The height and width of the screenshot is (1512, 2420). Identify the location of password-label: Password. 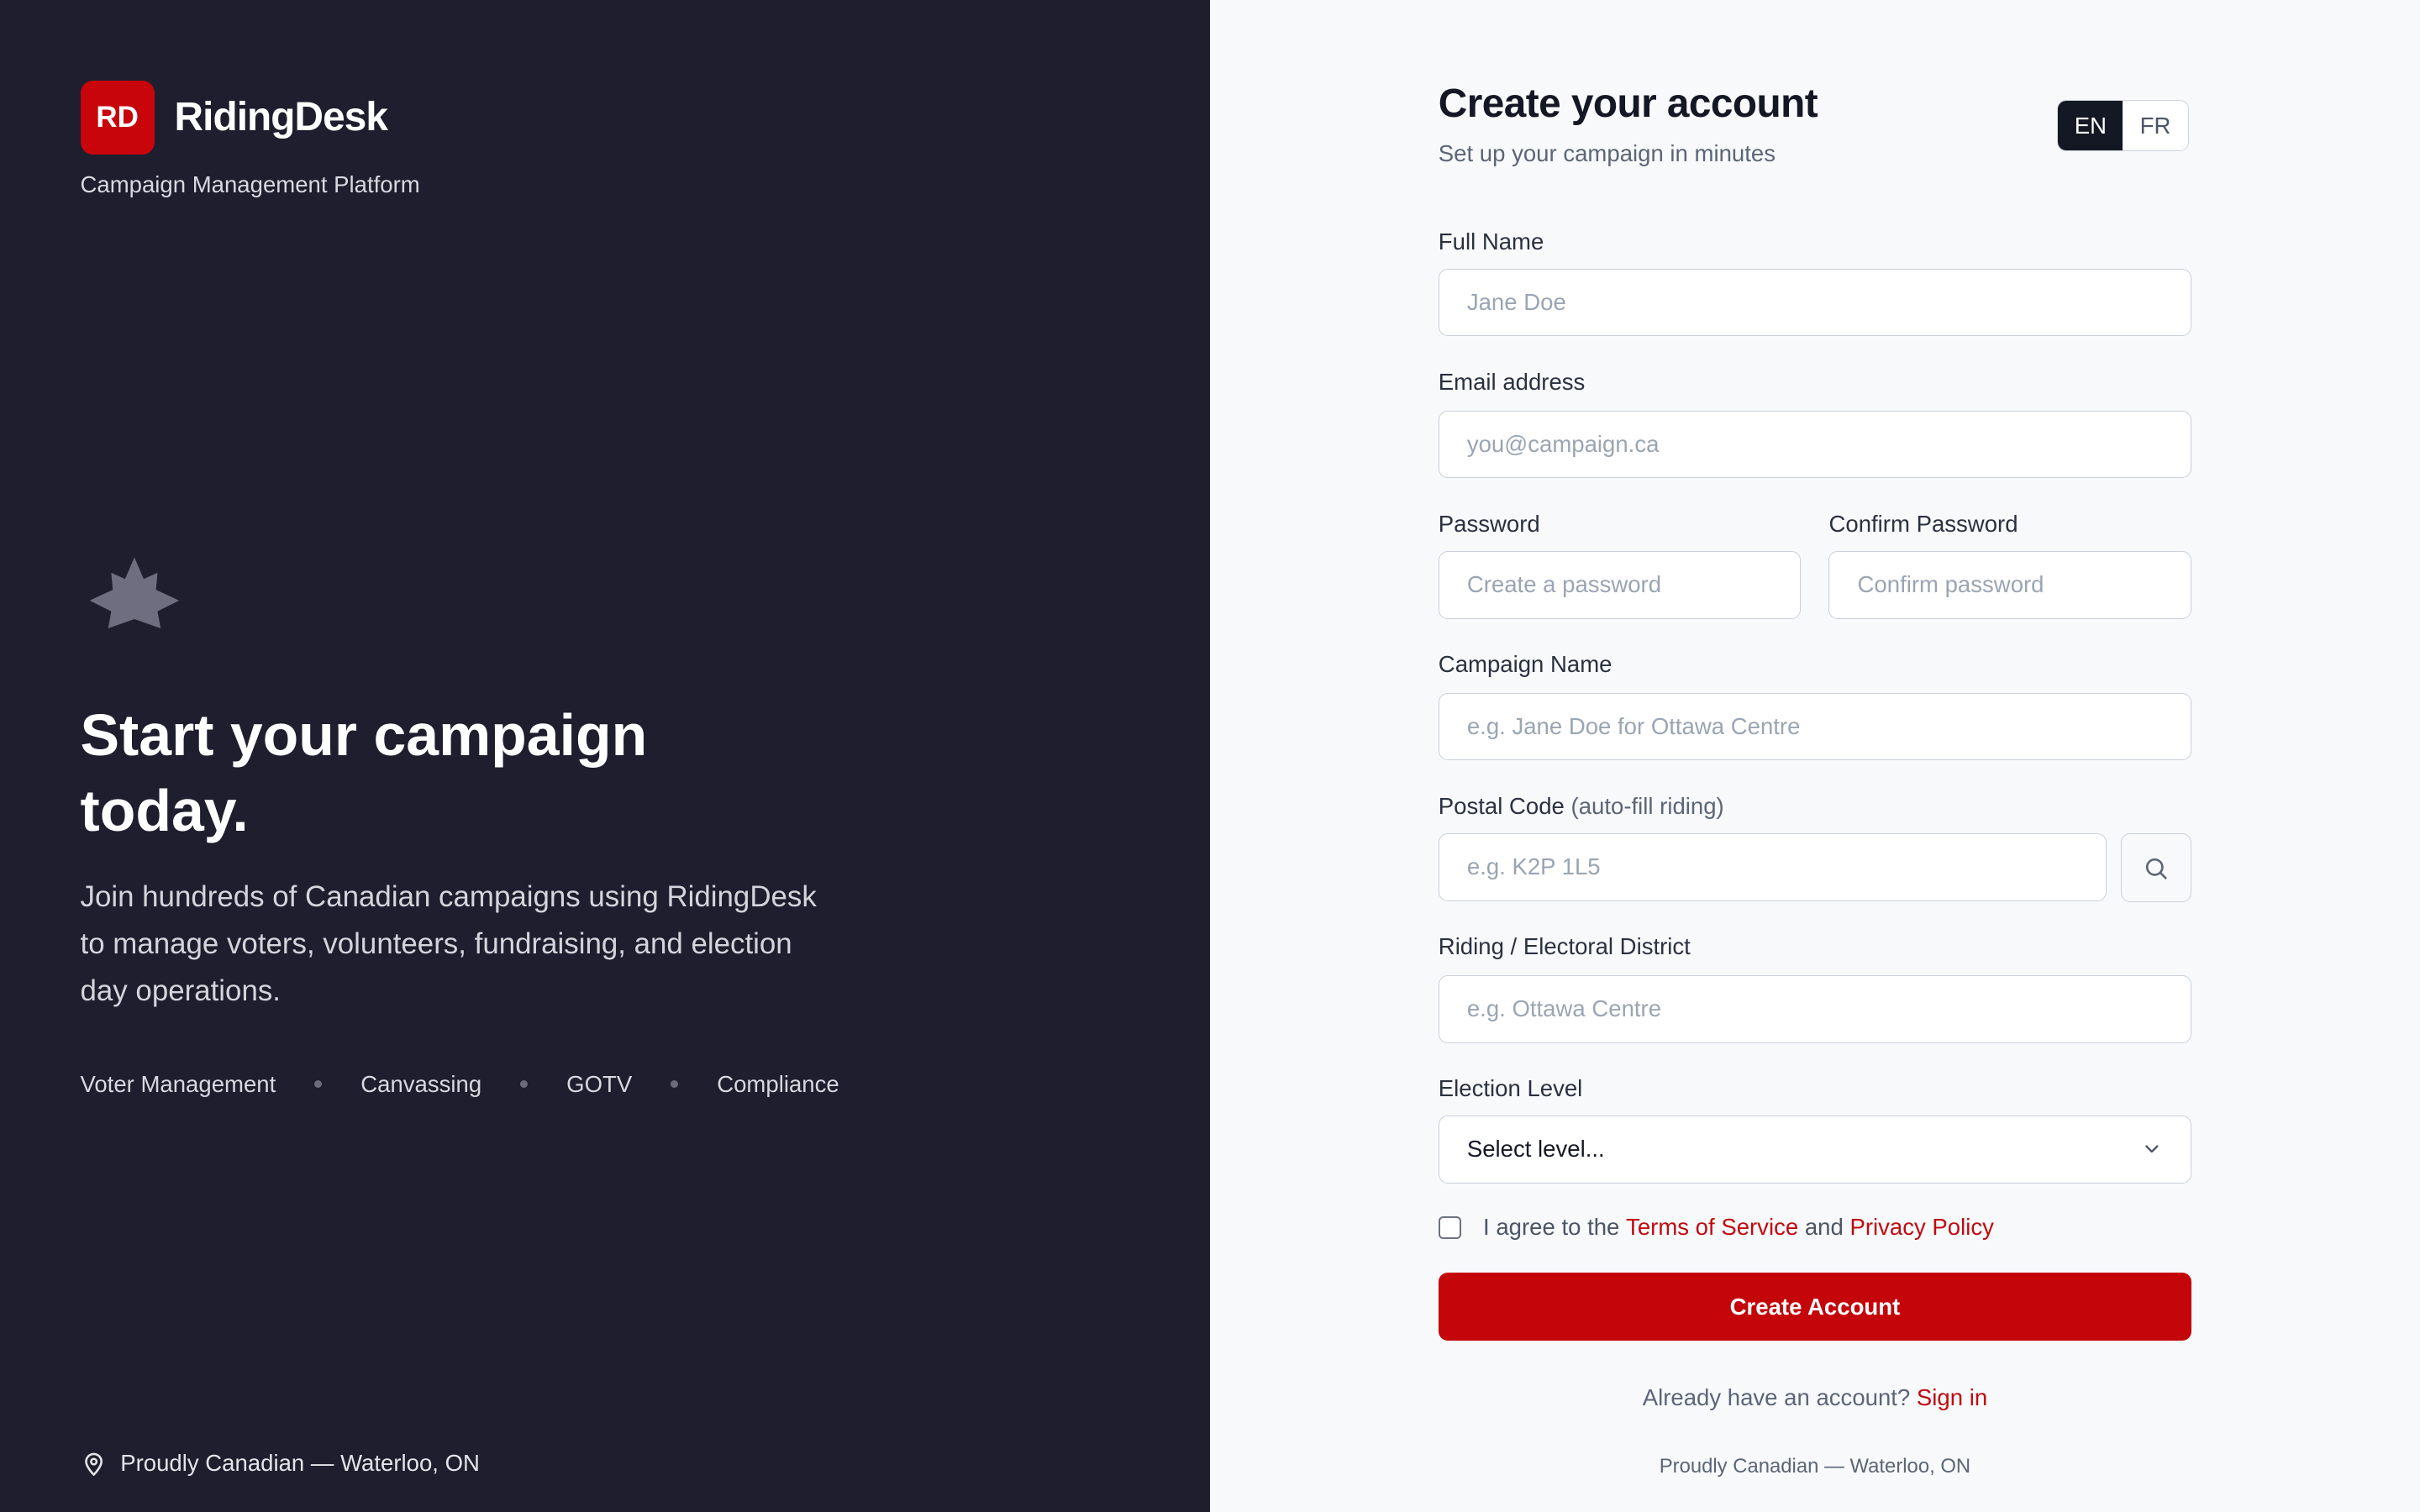
(1489, 523).